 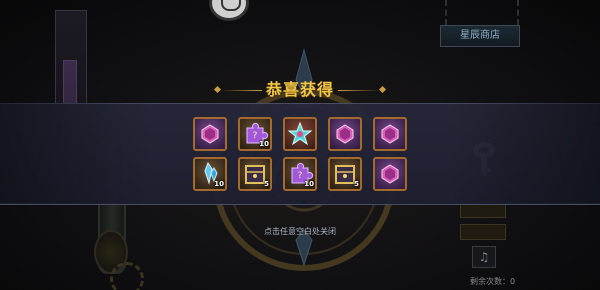 What do you see at coordinates (127, 276) in the screenshot?
I see `gear-icon` at bounding box center [127, 276].